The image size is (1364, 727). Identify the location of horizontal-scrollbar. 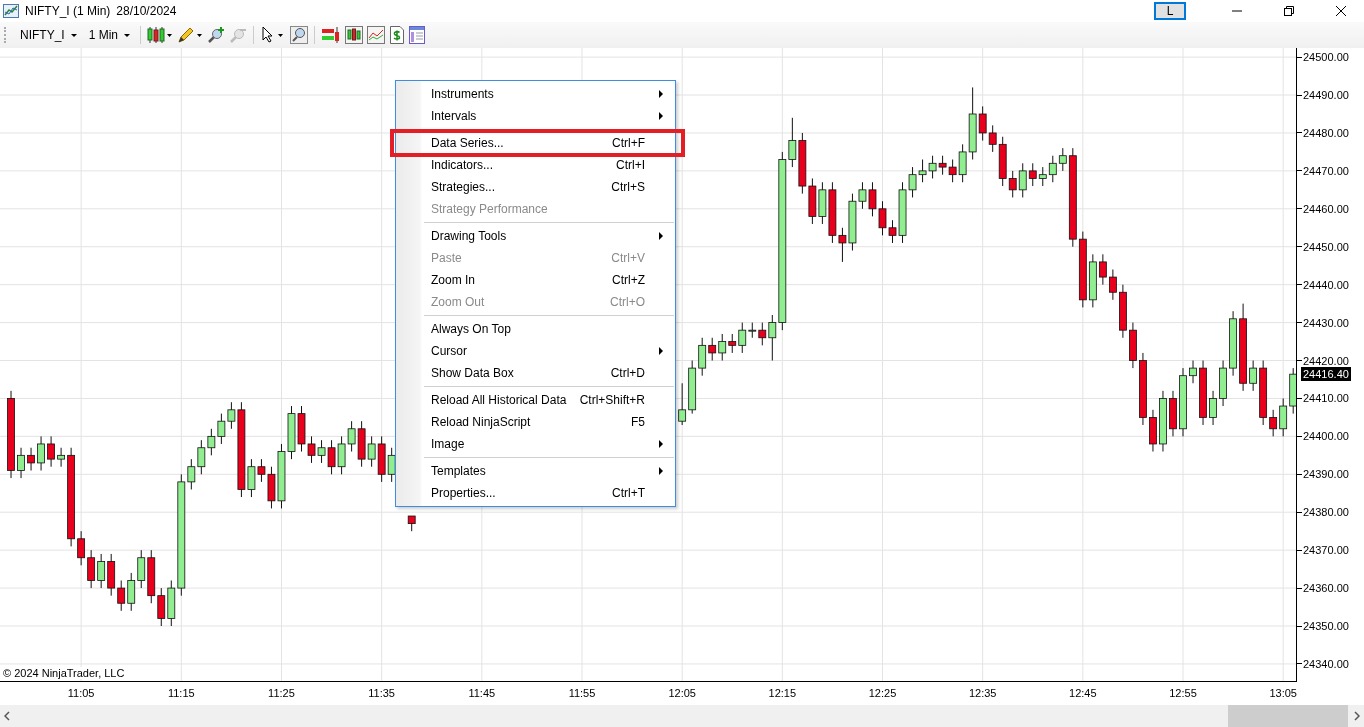
(682, 716).